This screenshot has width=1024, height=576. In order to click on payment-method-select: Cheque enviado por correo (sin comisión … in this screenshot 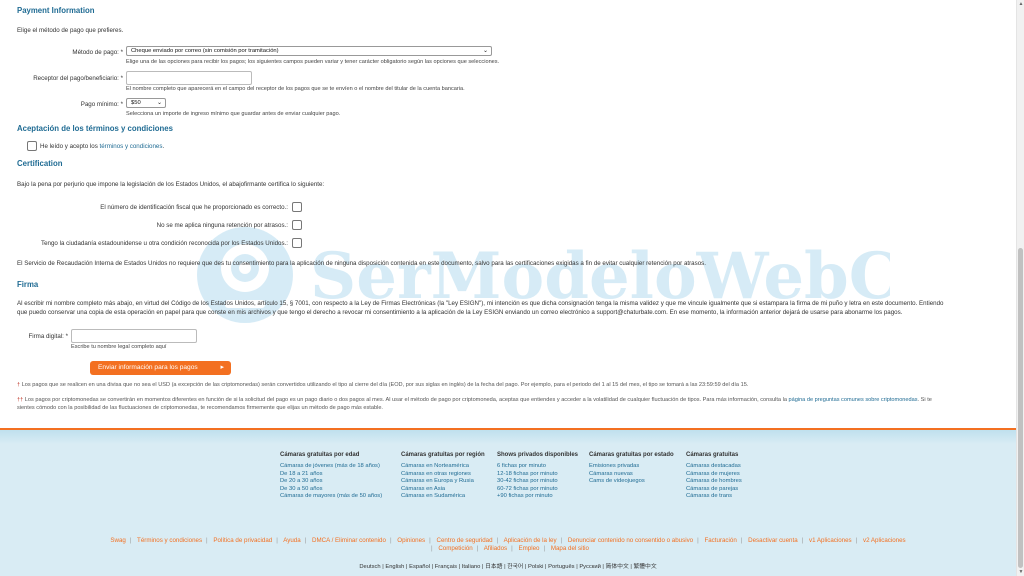, I will do `click(309, 51)`.